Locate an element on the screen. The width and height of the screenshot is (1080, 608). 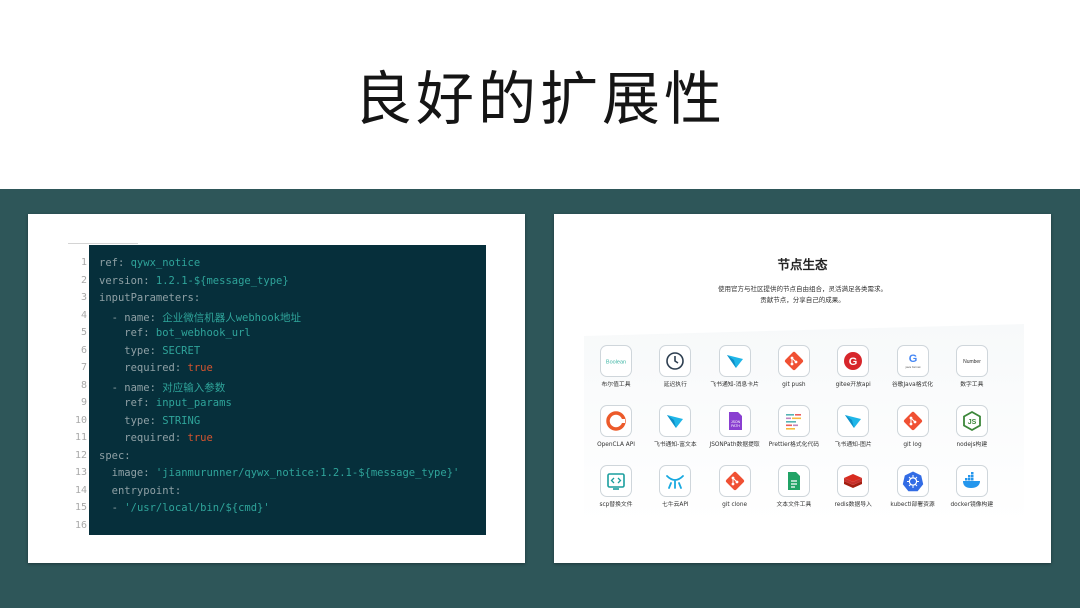
node-label: 飞书通知-消息卡片 is located at coordinates (734, 385).